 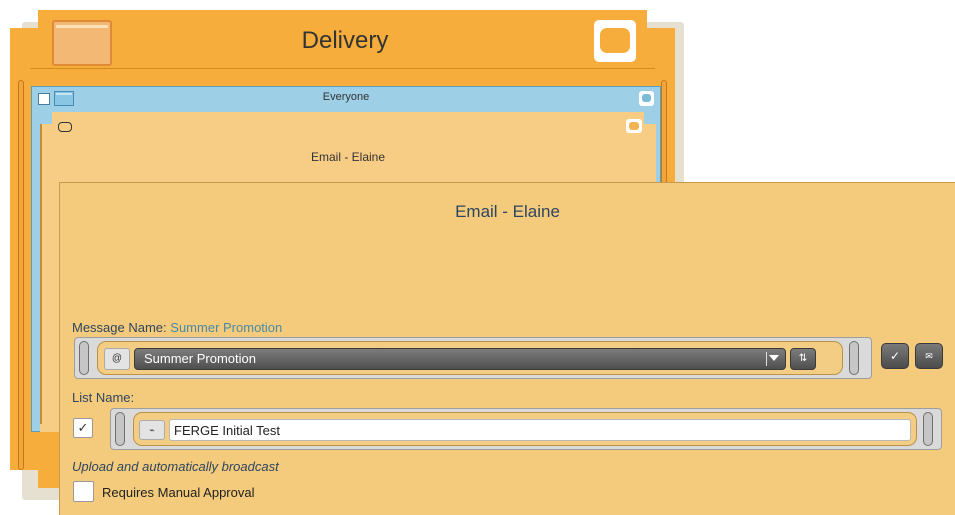 I want to click on at-sign-icon: @, so click(x=117, y=359).